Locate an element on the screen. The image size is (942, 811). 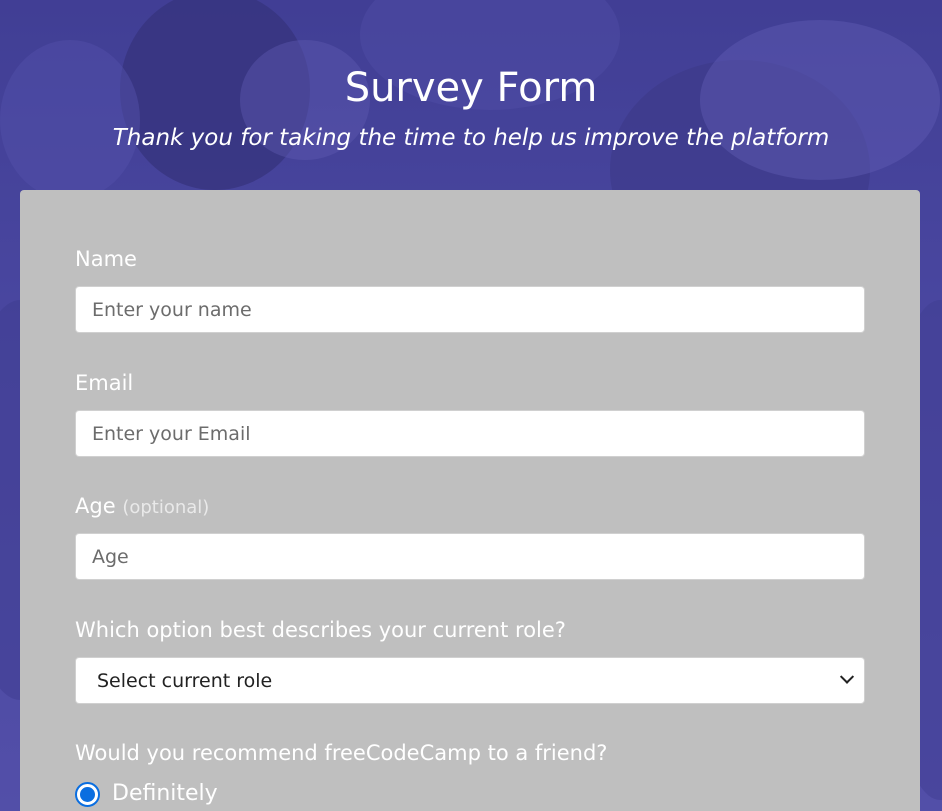
radio-checked-icon is located at coordinates (87, 794).